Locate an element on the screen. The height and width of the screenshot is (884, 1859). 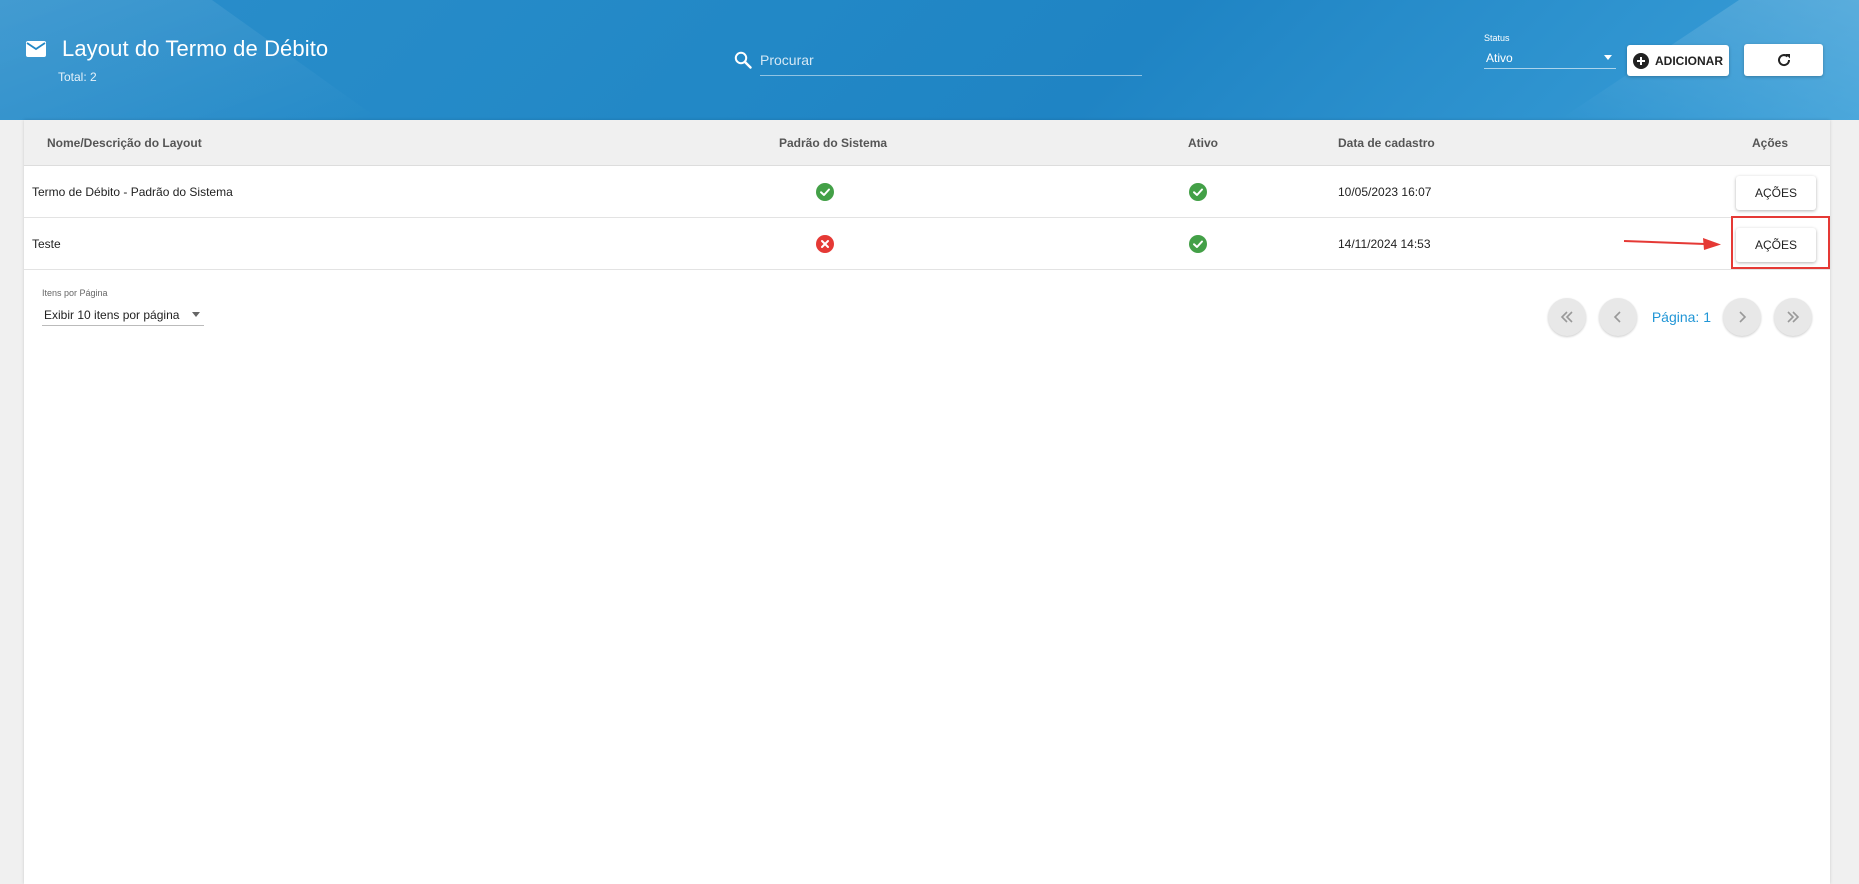
chevron-right-icon is located at coordinates (1743, 317).